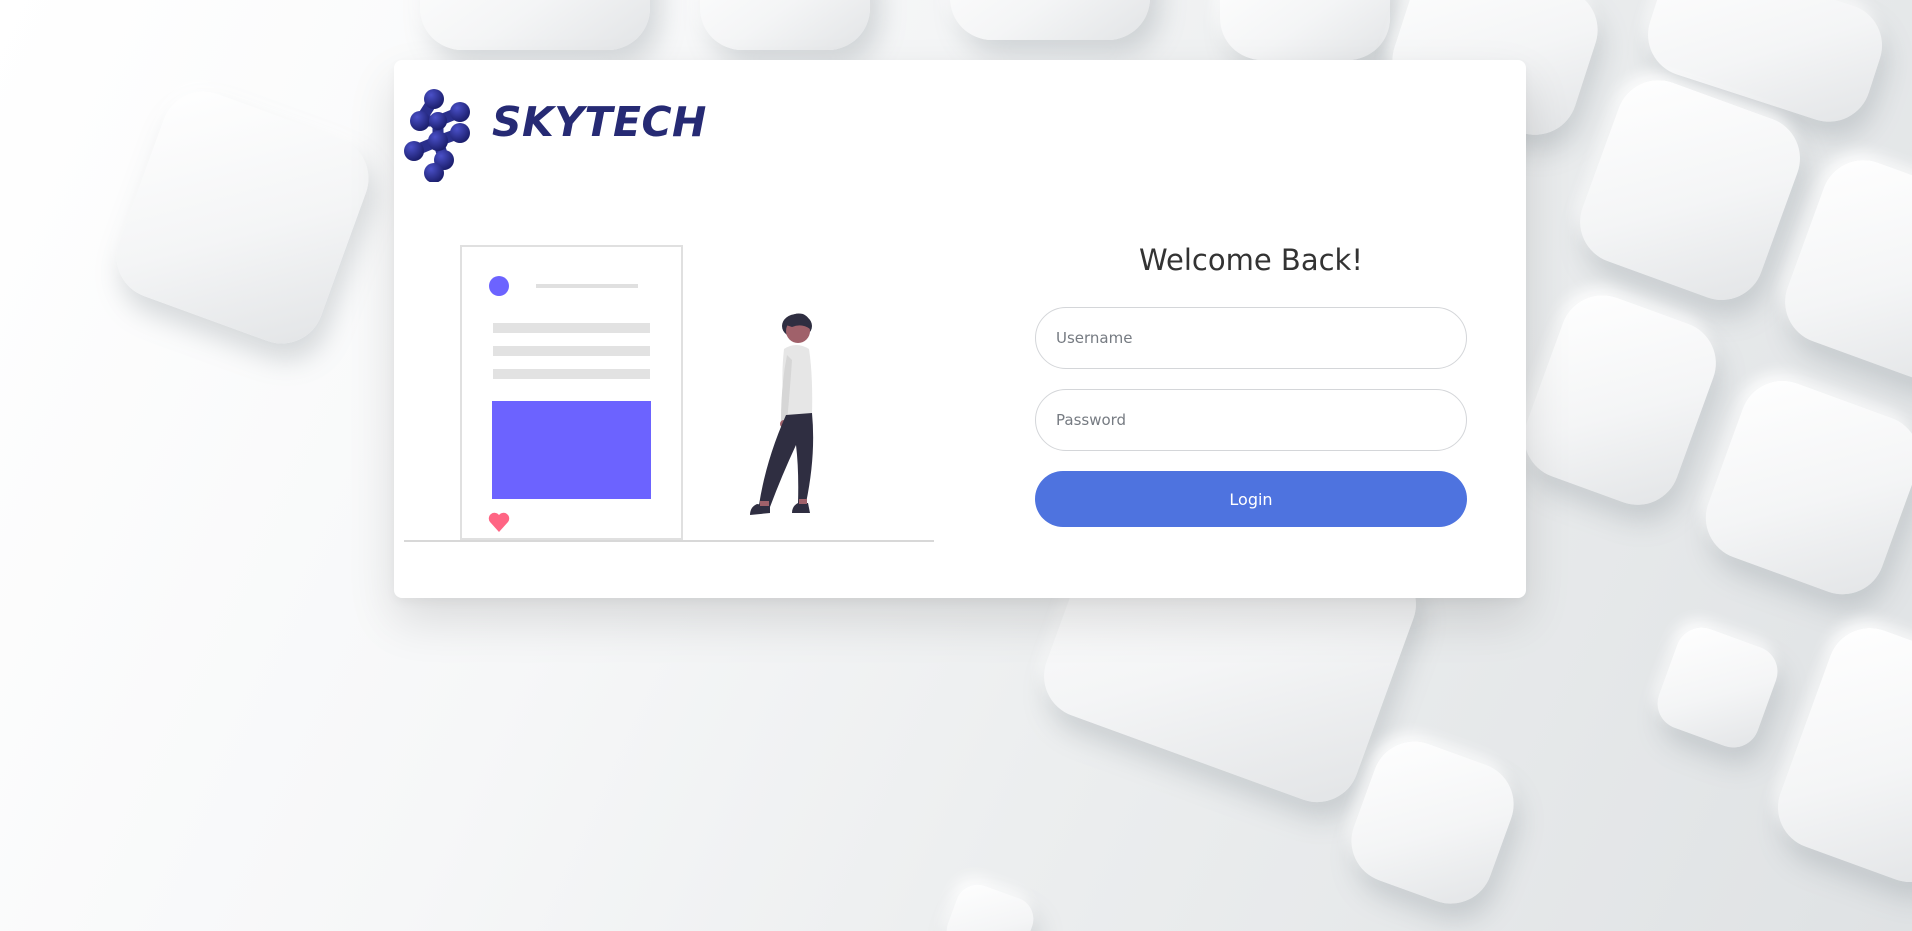 The image size is (1912, 931). Describe the element at coordinates (571, 450) in the screenshot. I see `post-image` at that location.